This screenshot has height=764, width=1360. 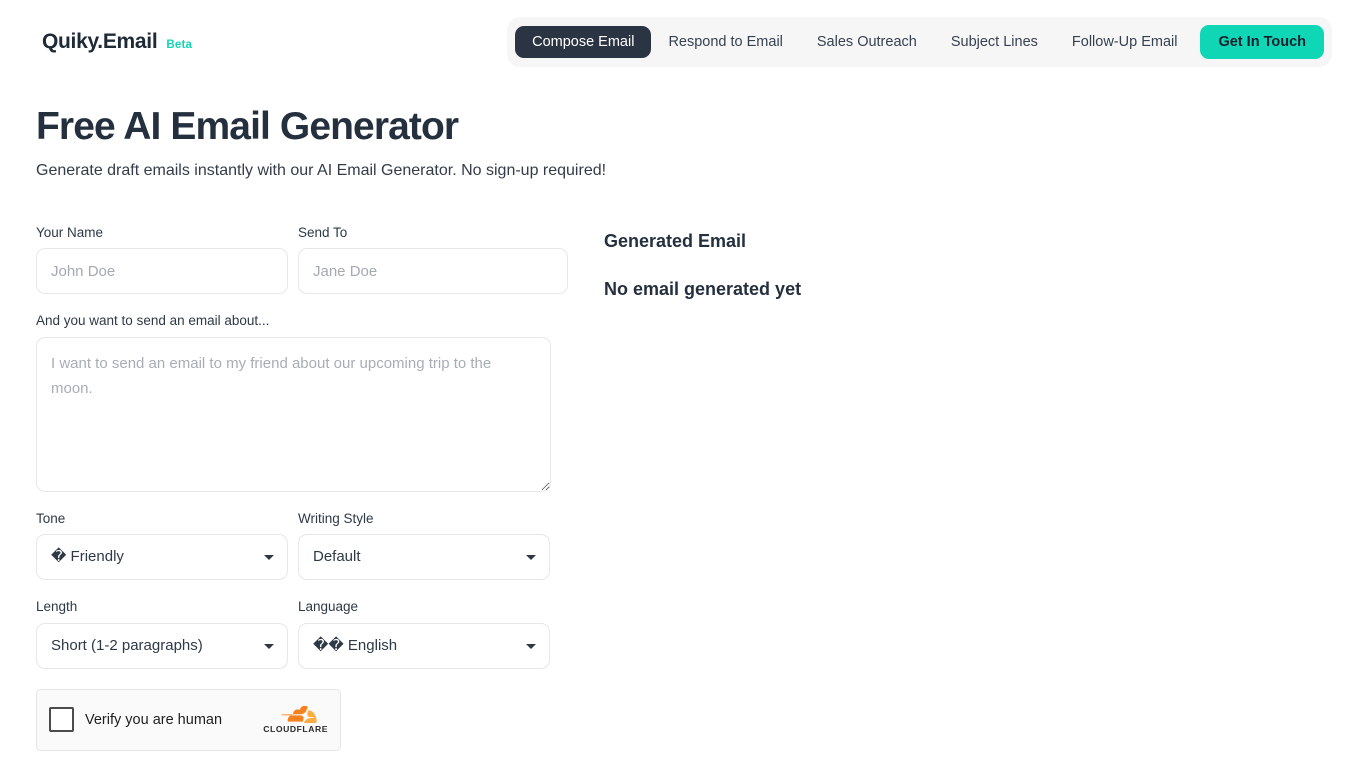 What do you see at coordinates (328, 607) in the screenshot?
I see `language-label: Language` at bounding box center [328, 607].